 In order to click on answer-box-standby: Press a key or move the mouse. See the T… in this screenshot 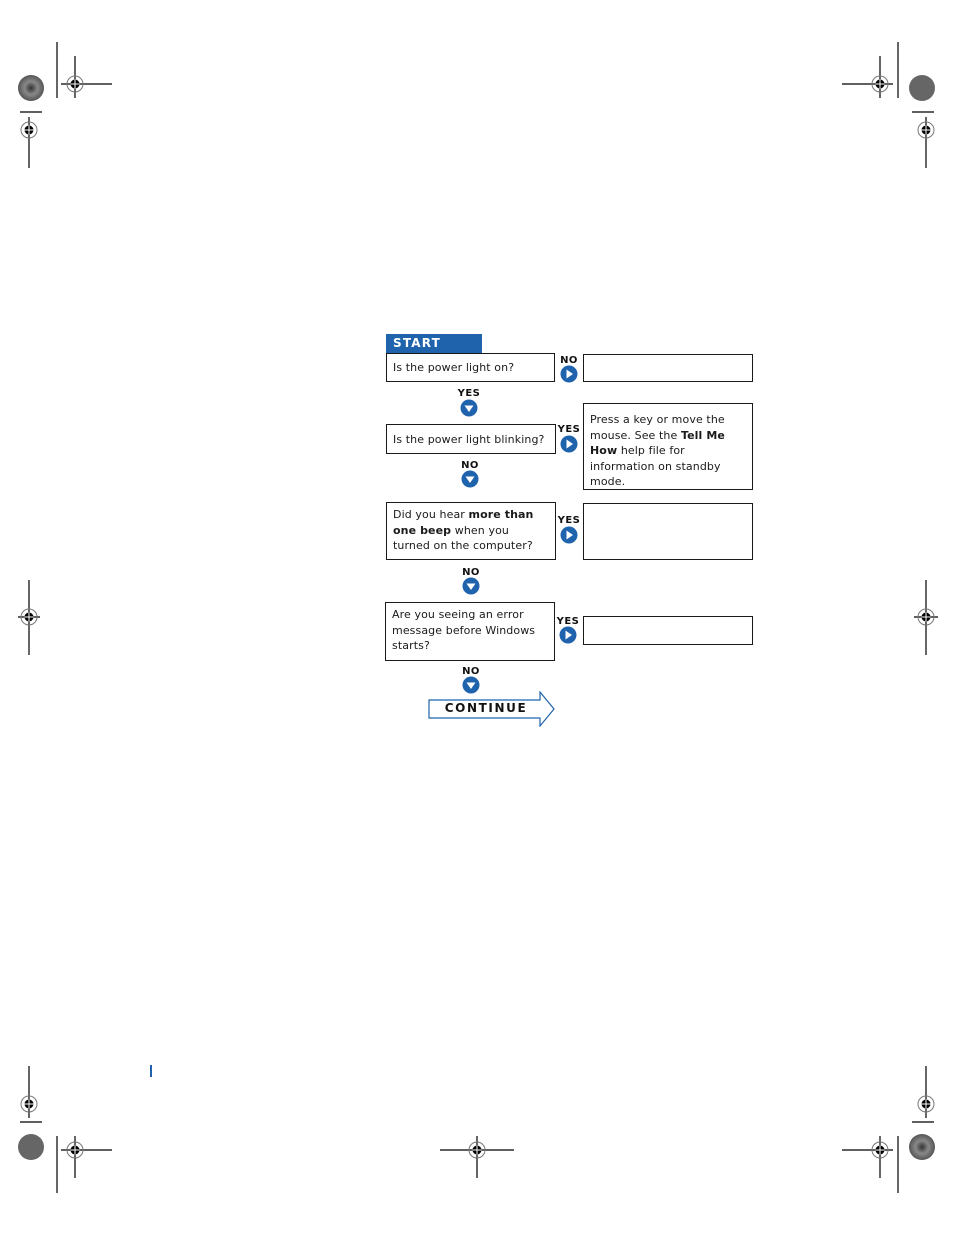, I will do `click(668, 446)`.